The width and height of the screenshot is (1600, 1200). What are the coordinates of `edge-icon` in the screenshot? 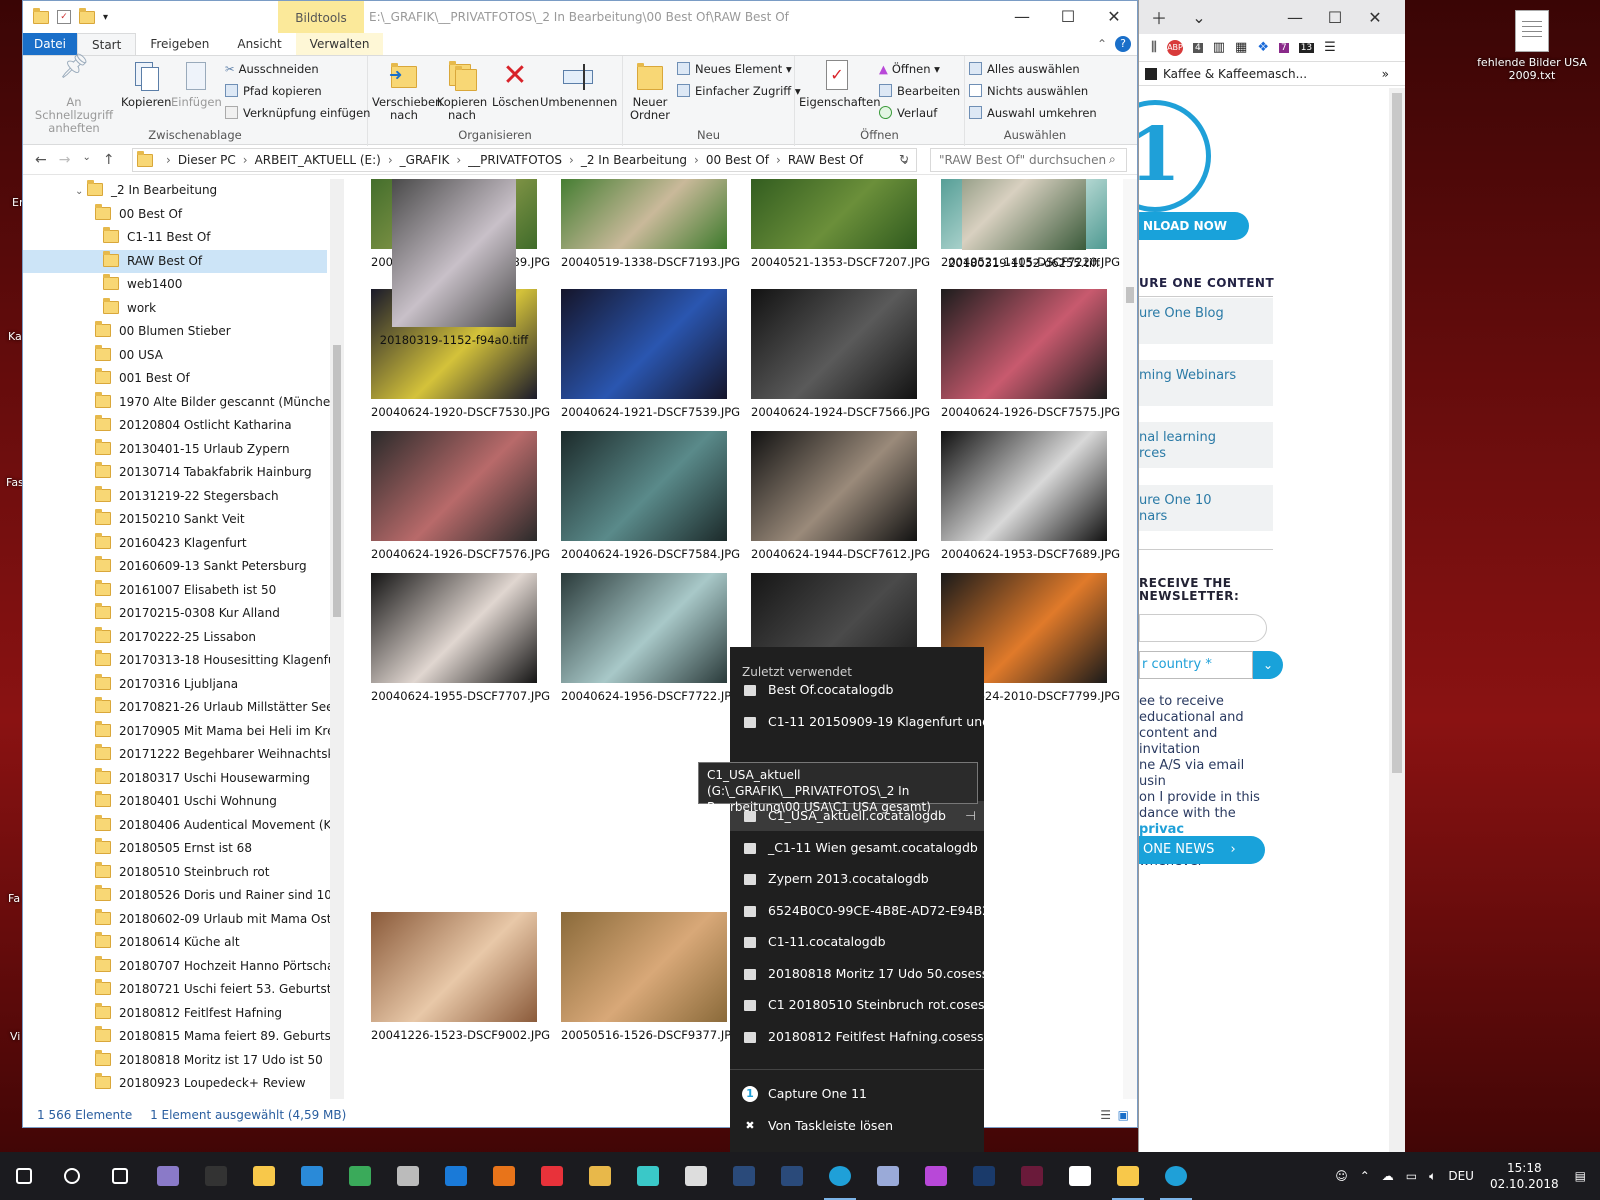 It's located at (456, 1176).